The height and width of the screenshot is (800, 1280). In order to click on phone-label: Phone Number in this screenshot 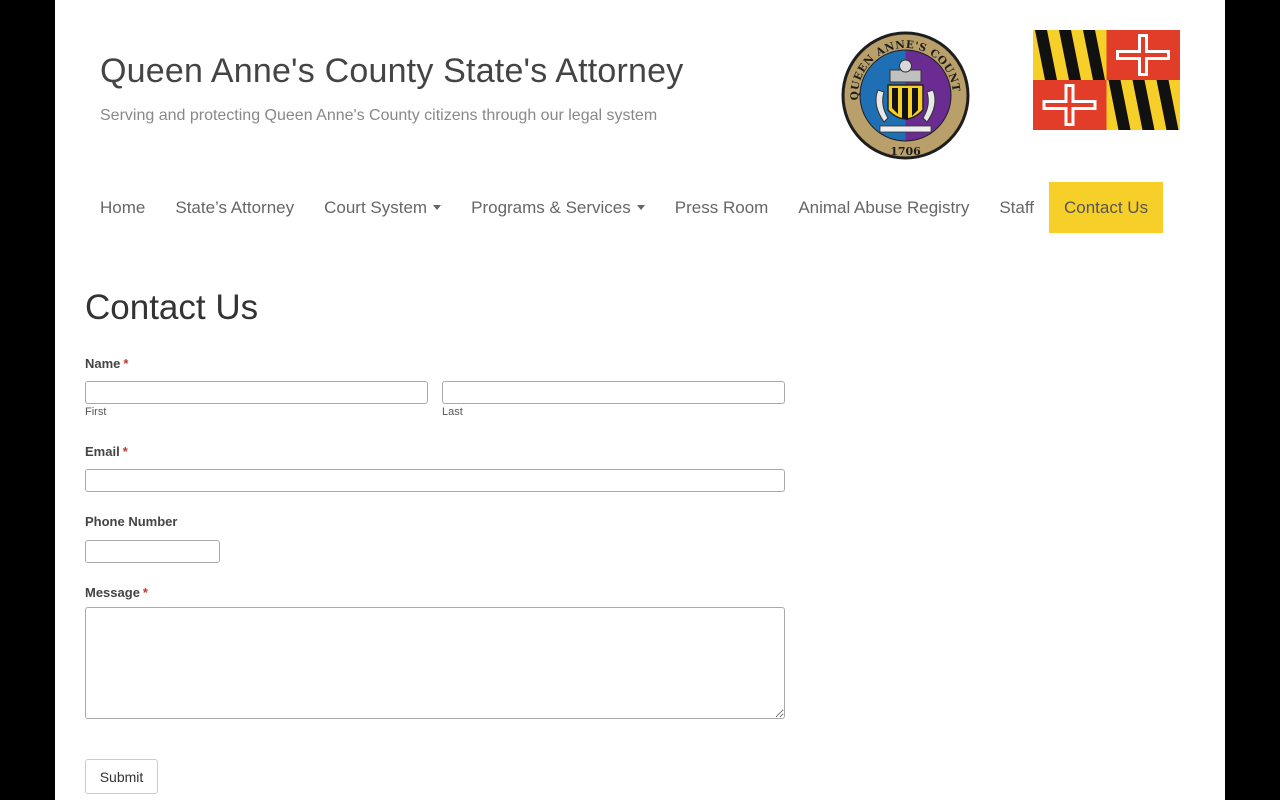, I will do `click(131, 521)`.